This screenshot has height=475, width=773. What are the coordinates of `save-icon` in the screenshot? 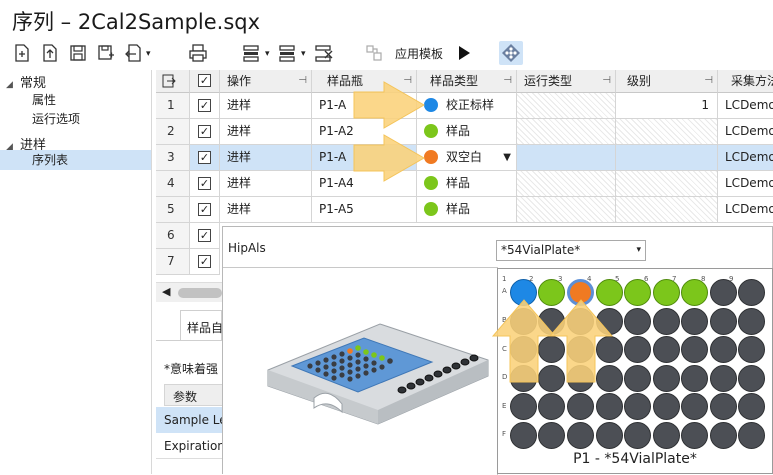 It's located at (78, 53).